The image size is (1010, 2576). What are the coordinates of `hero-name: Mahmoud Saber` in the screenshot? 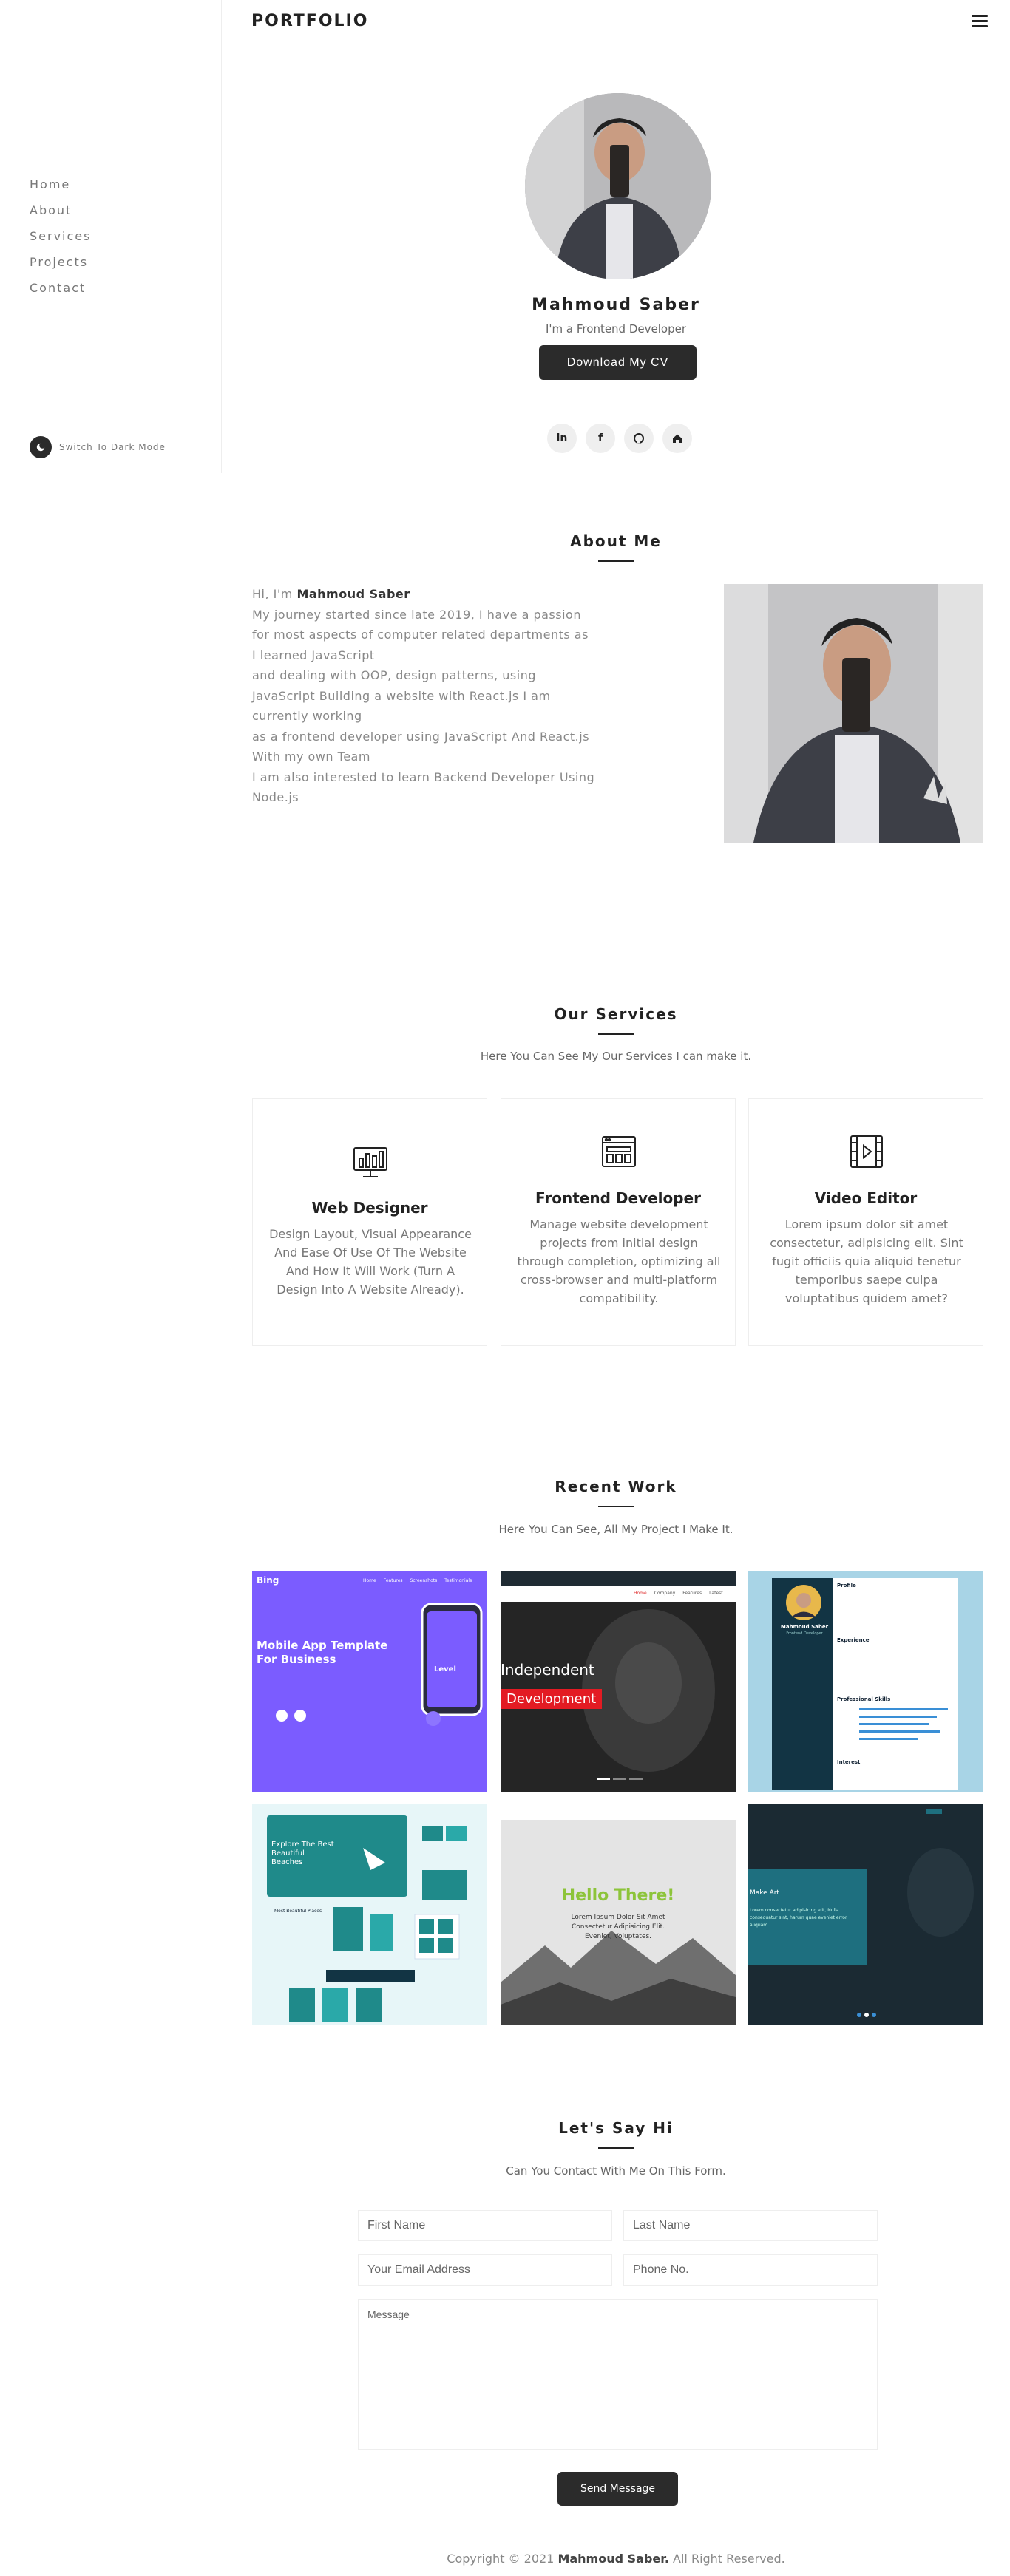 It's located at (616, 305).